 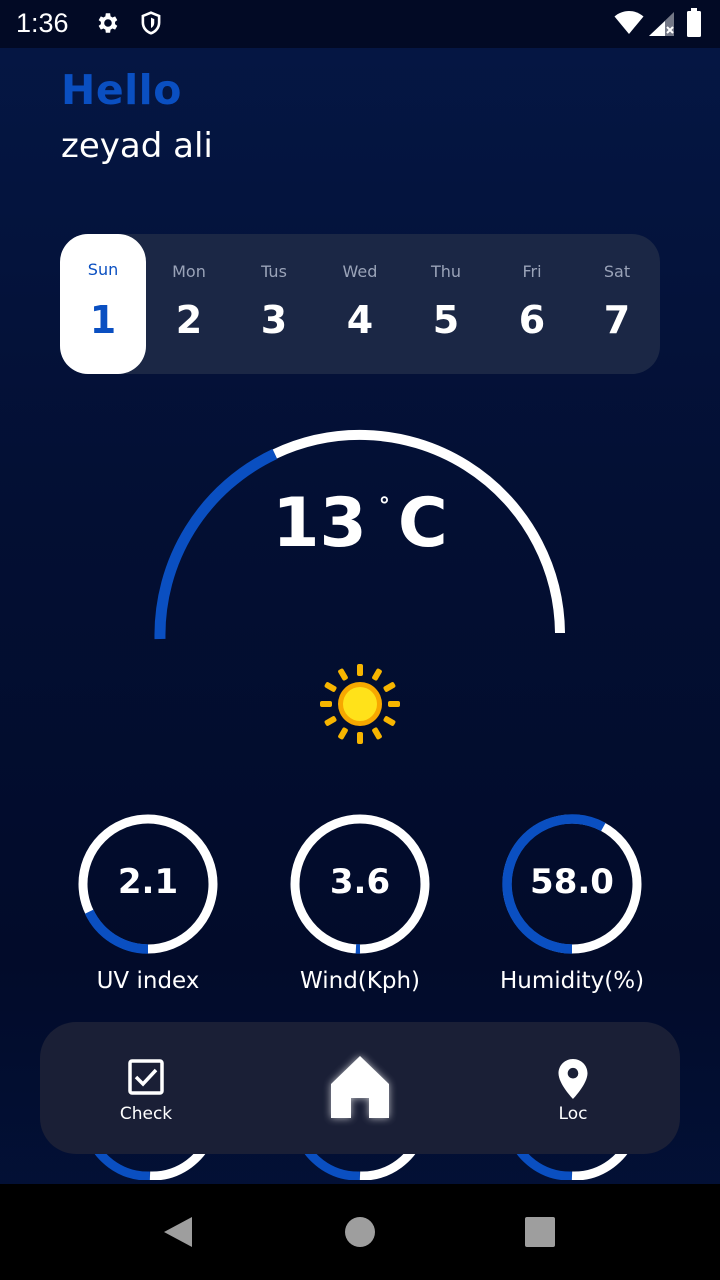 I want to click on greeting-title: Hello, so click(x=121, y=90).